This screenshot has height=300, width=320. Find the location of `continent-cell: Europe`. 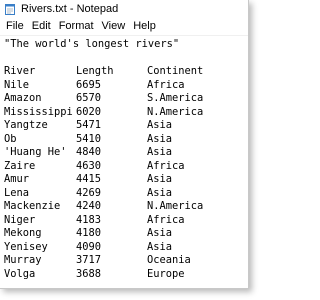

continent-cell: Europe is located at coordinates (166, 273).